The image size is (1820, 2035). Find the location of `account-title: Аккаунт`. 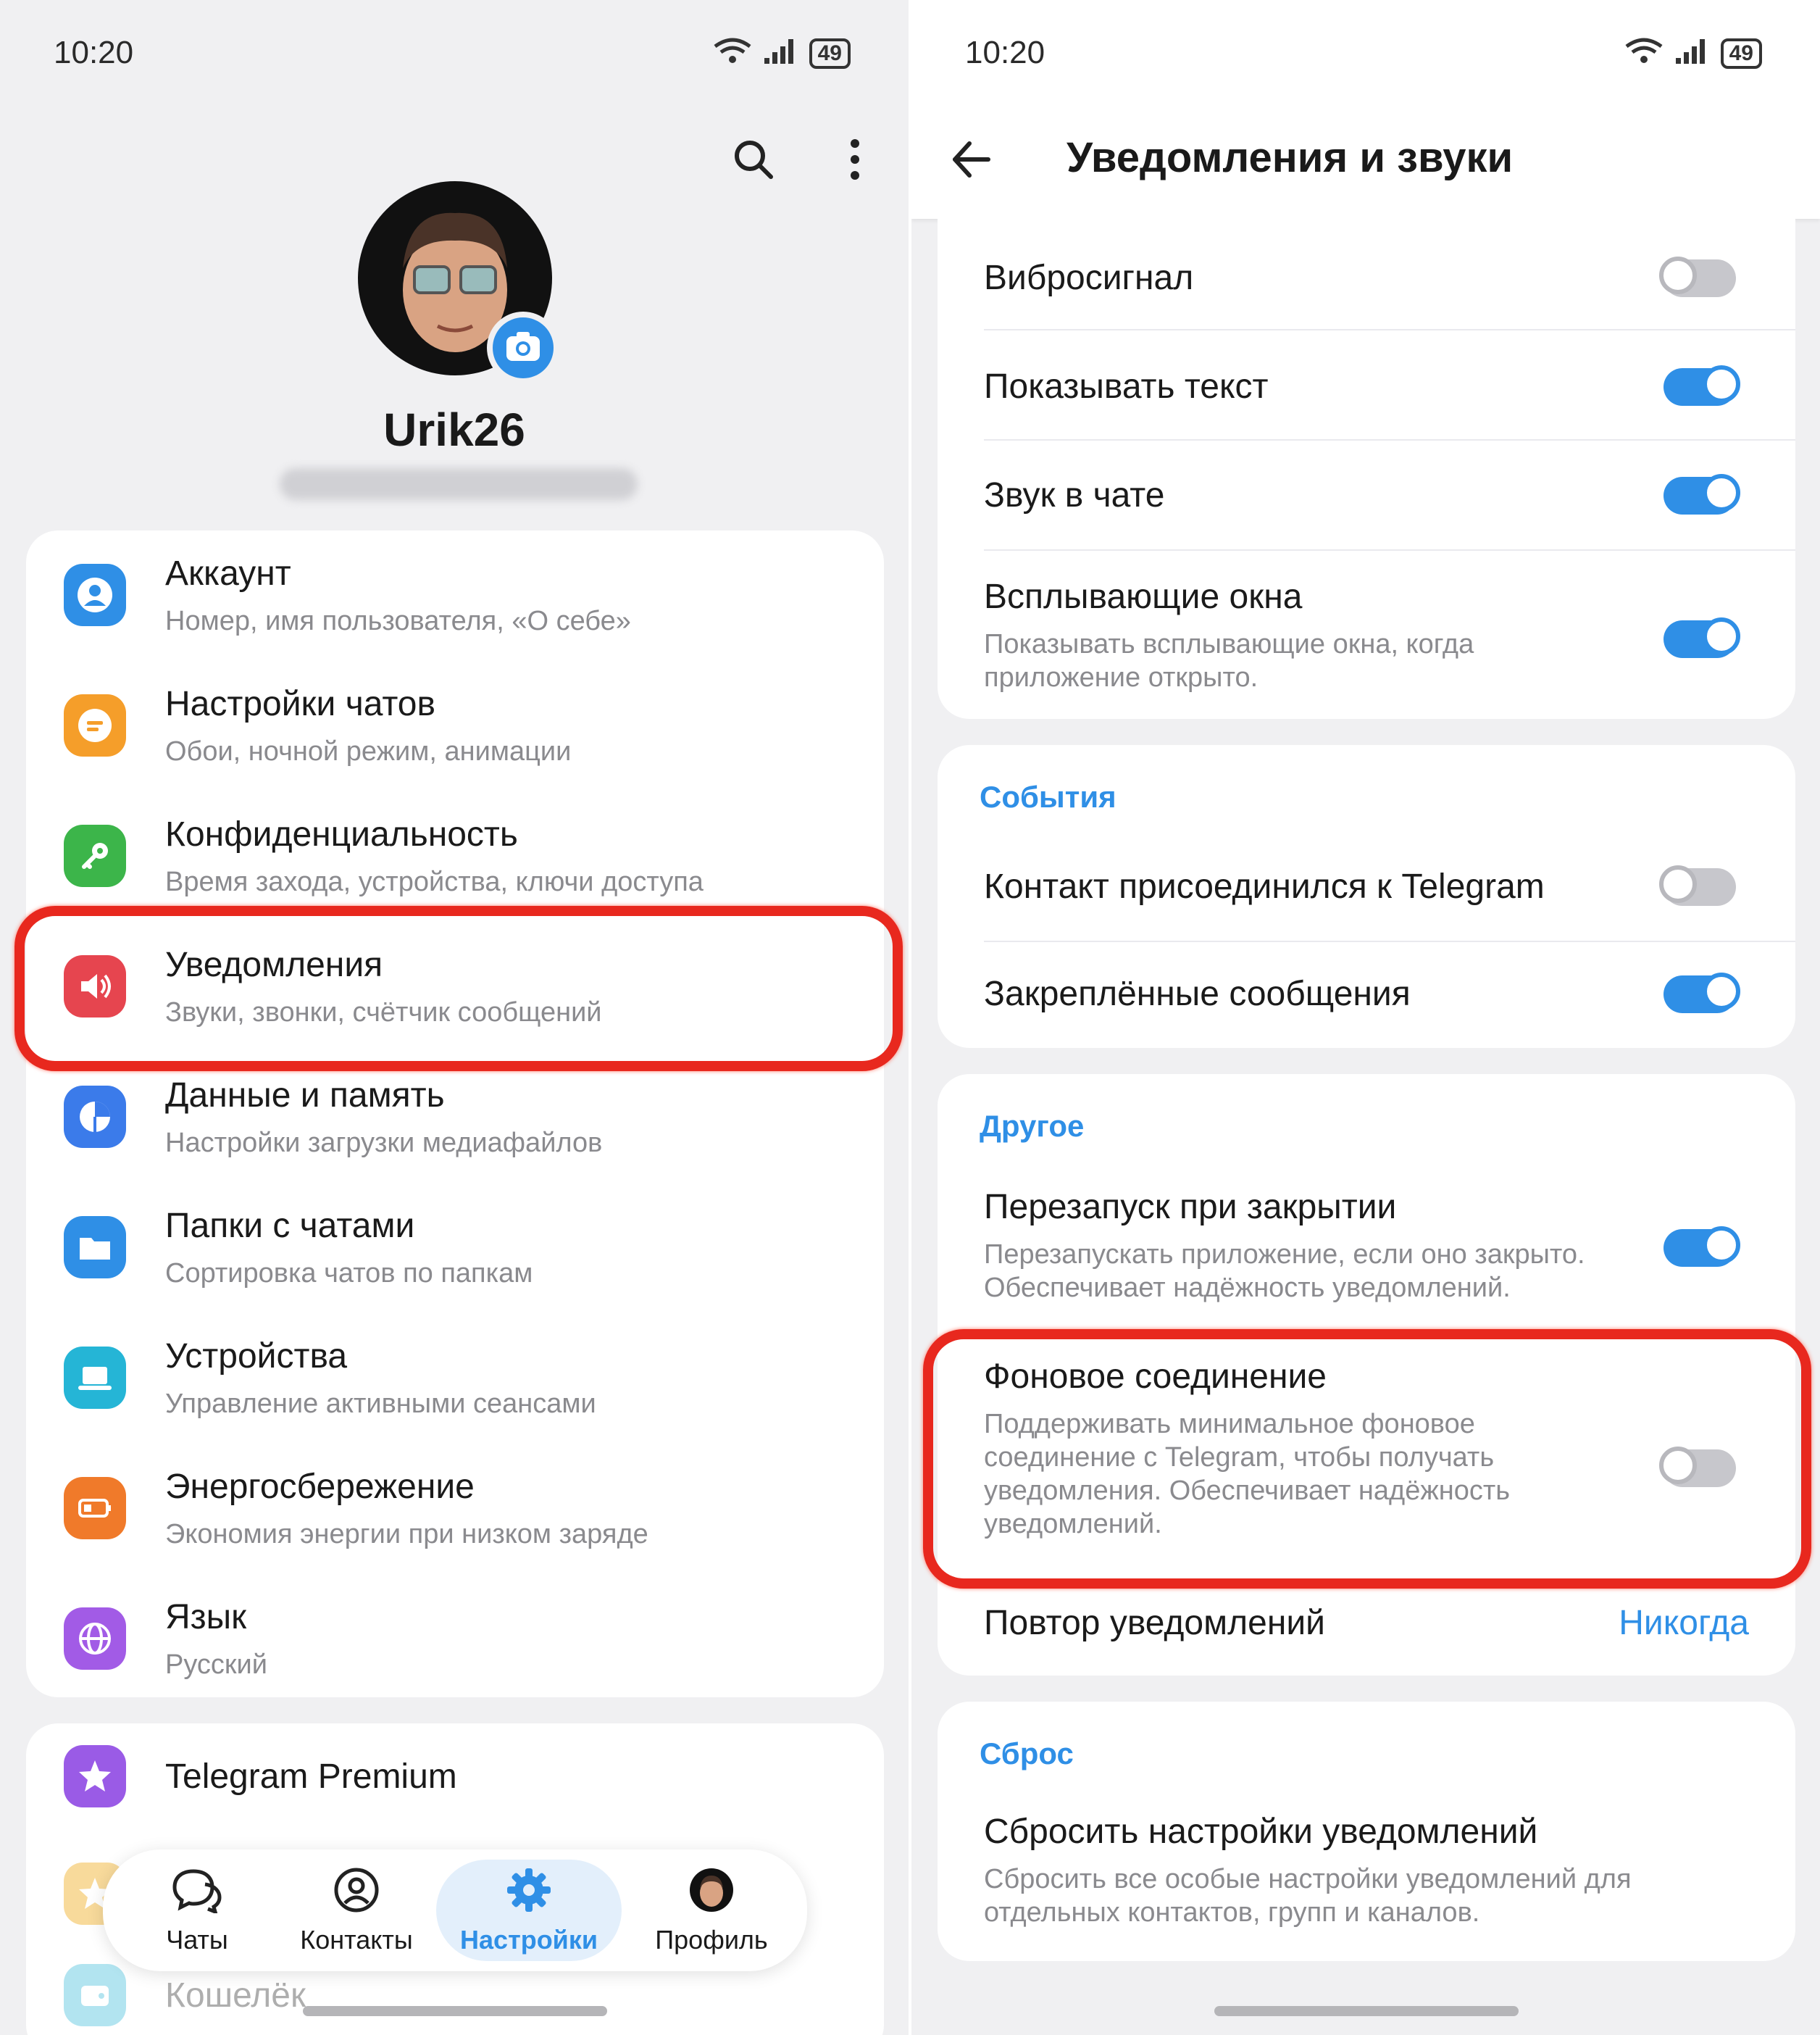

account-title: Аккаунт is located at coordinates (228, 573).